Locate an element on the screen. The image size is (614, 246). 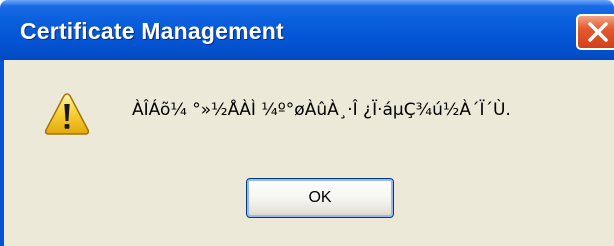
title-bar-highlight is located at coordinates (307, 3).